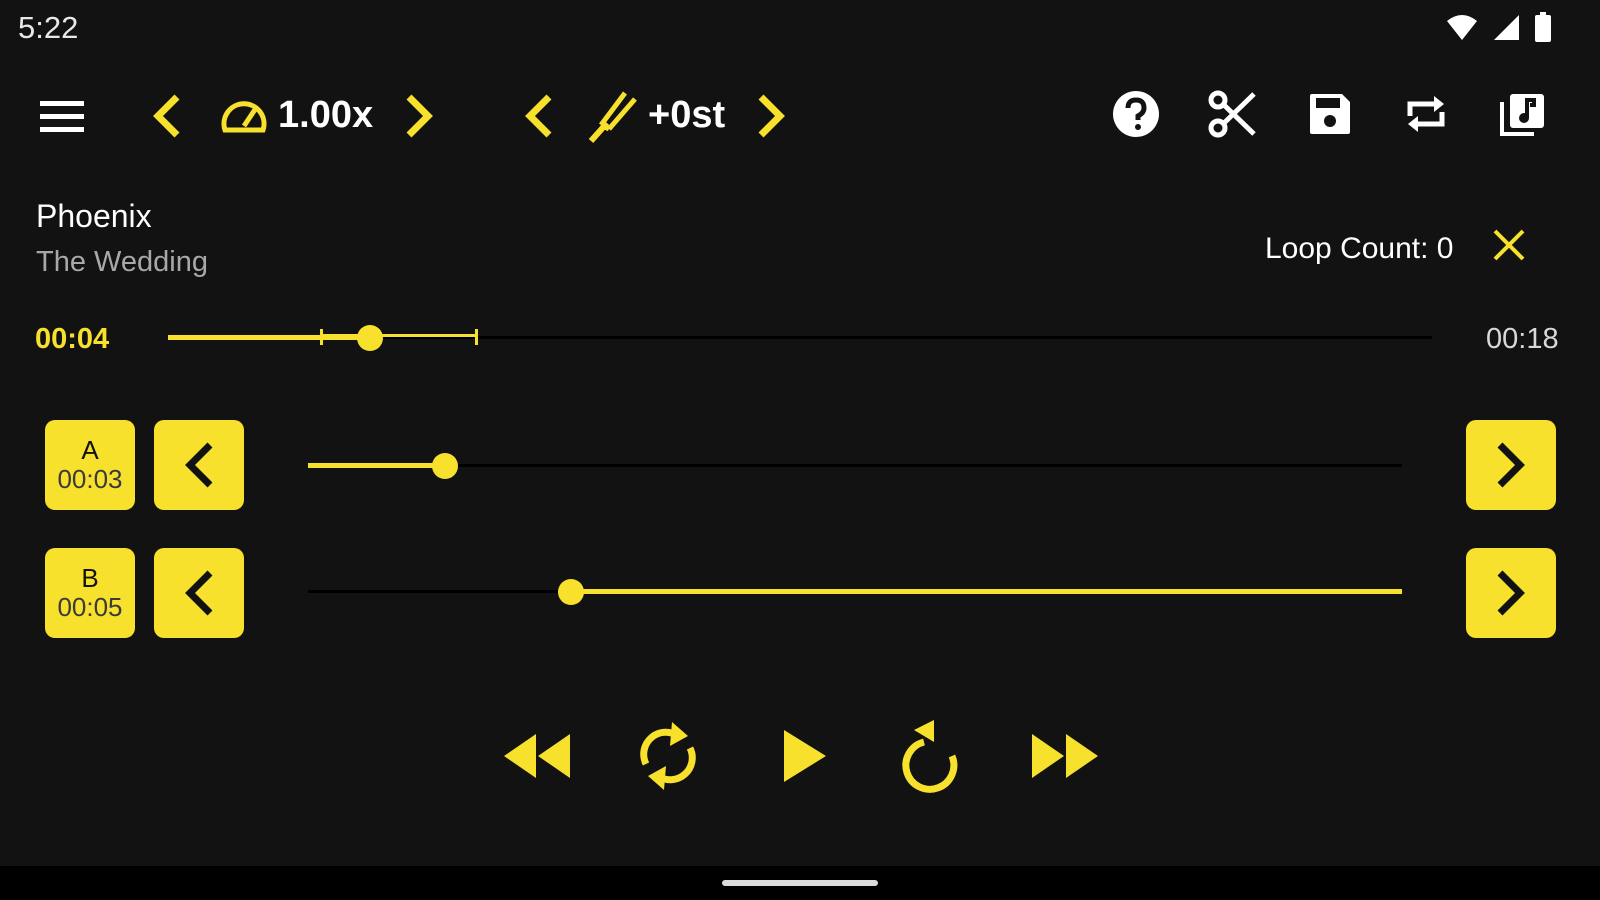  What do you see at coordinates (1359, 248) in the screenshot?
I see `loop-count: Loop Count: 0` at bounding box center [1359, 248].